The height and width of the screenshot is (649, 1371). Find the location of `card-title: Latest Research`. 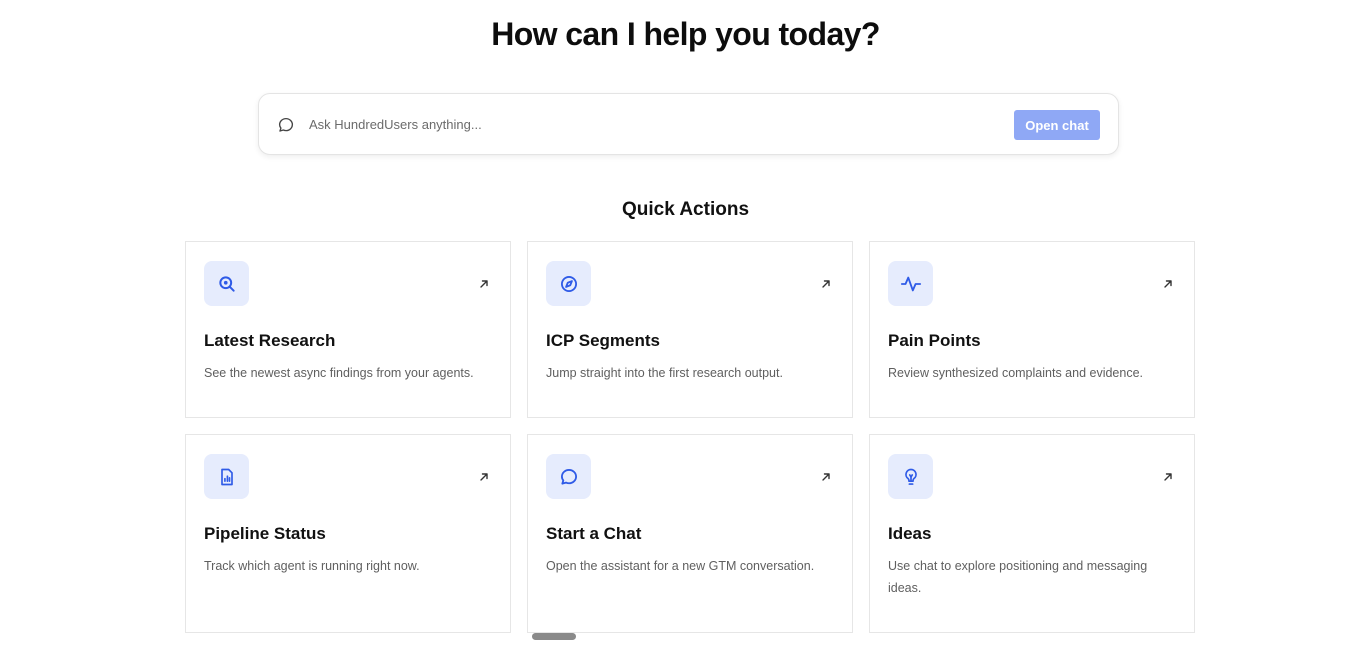

card-title: Latest Research is located at coordinates (270, 340).